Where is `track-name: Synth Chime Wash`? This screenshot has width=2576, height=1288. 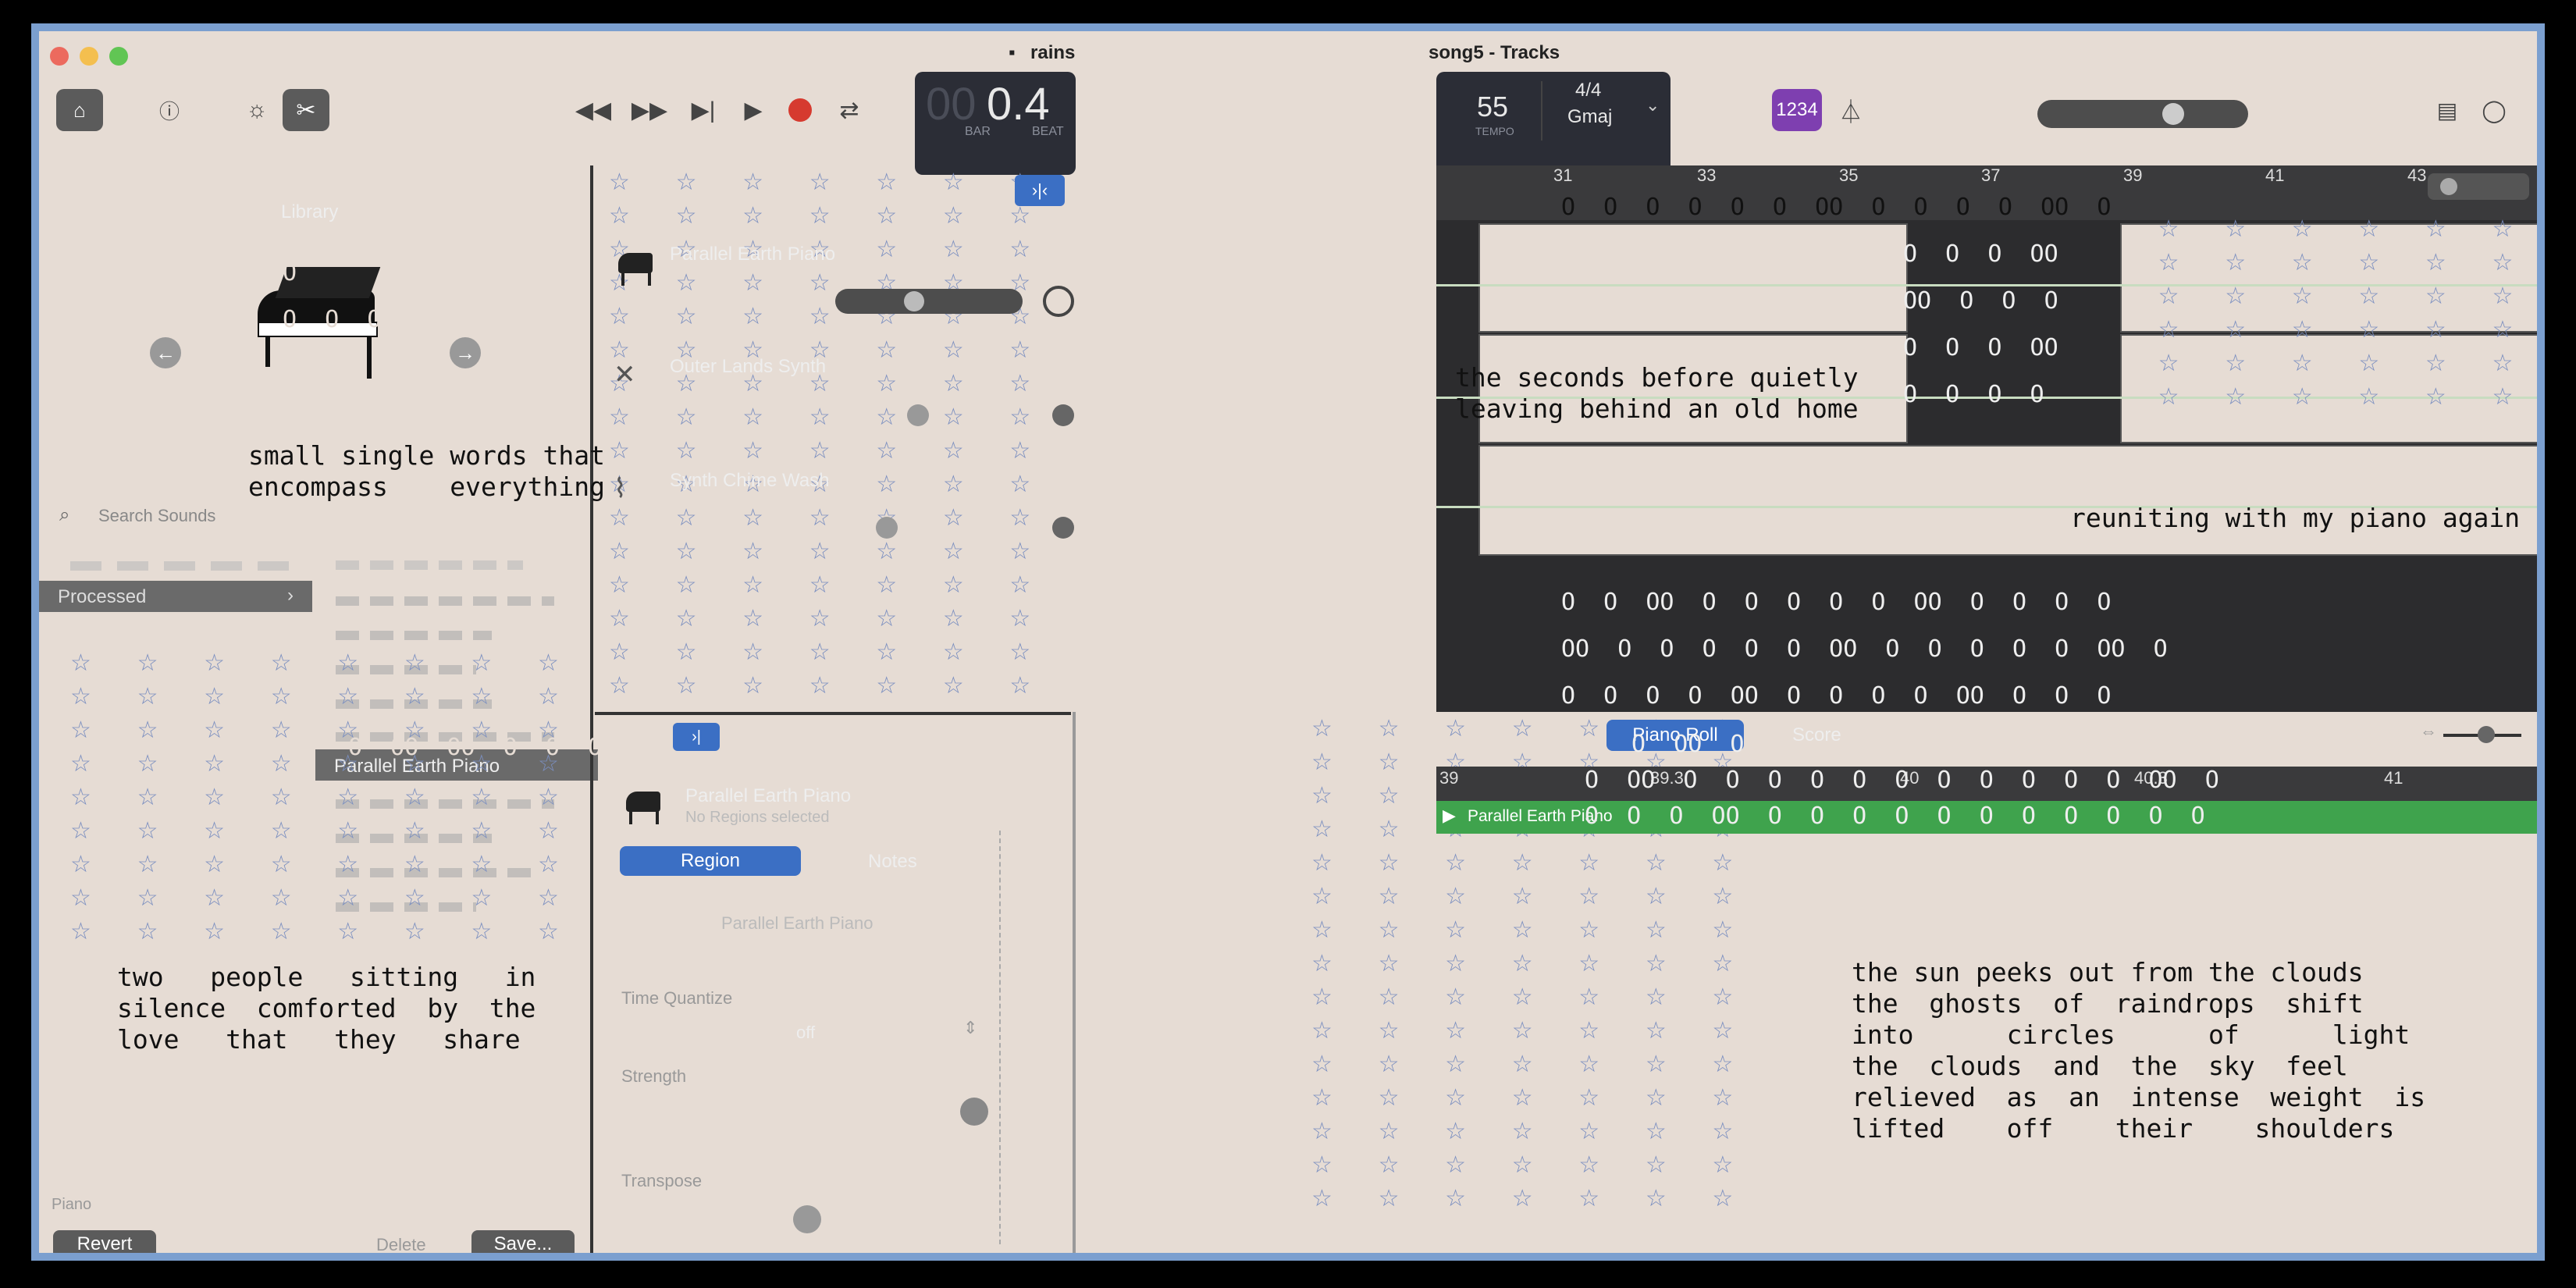
track-name: Synth Chime Wash is located at coordinates (750, 481).